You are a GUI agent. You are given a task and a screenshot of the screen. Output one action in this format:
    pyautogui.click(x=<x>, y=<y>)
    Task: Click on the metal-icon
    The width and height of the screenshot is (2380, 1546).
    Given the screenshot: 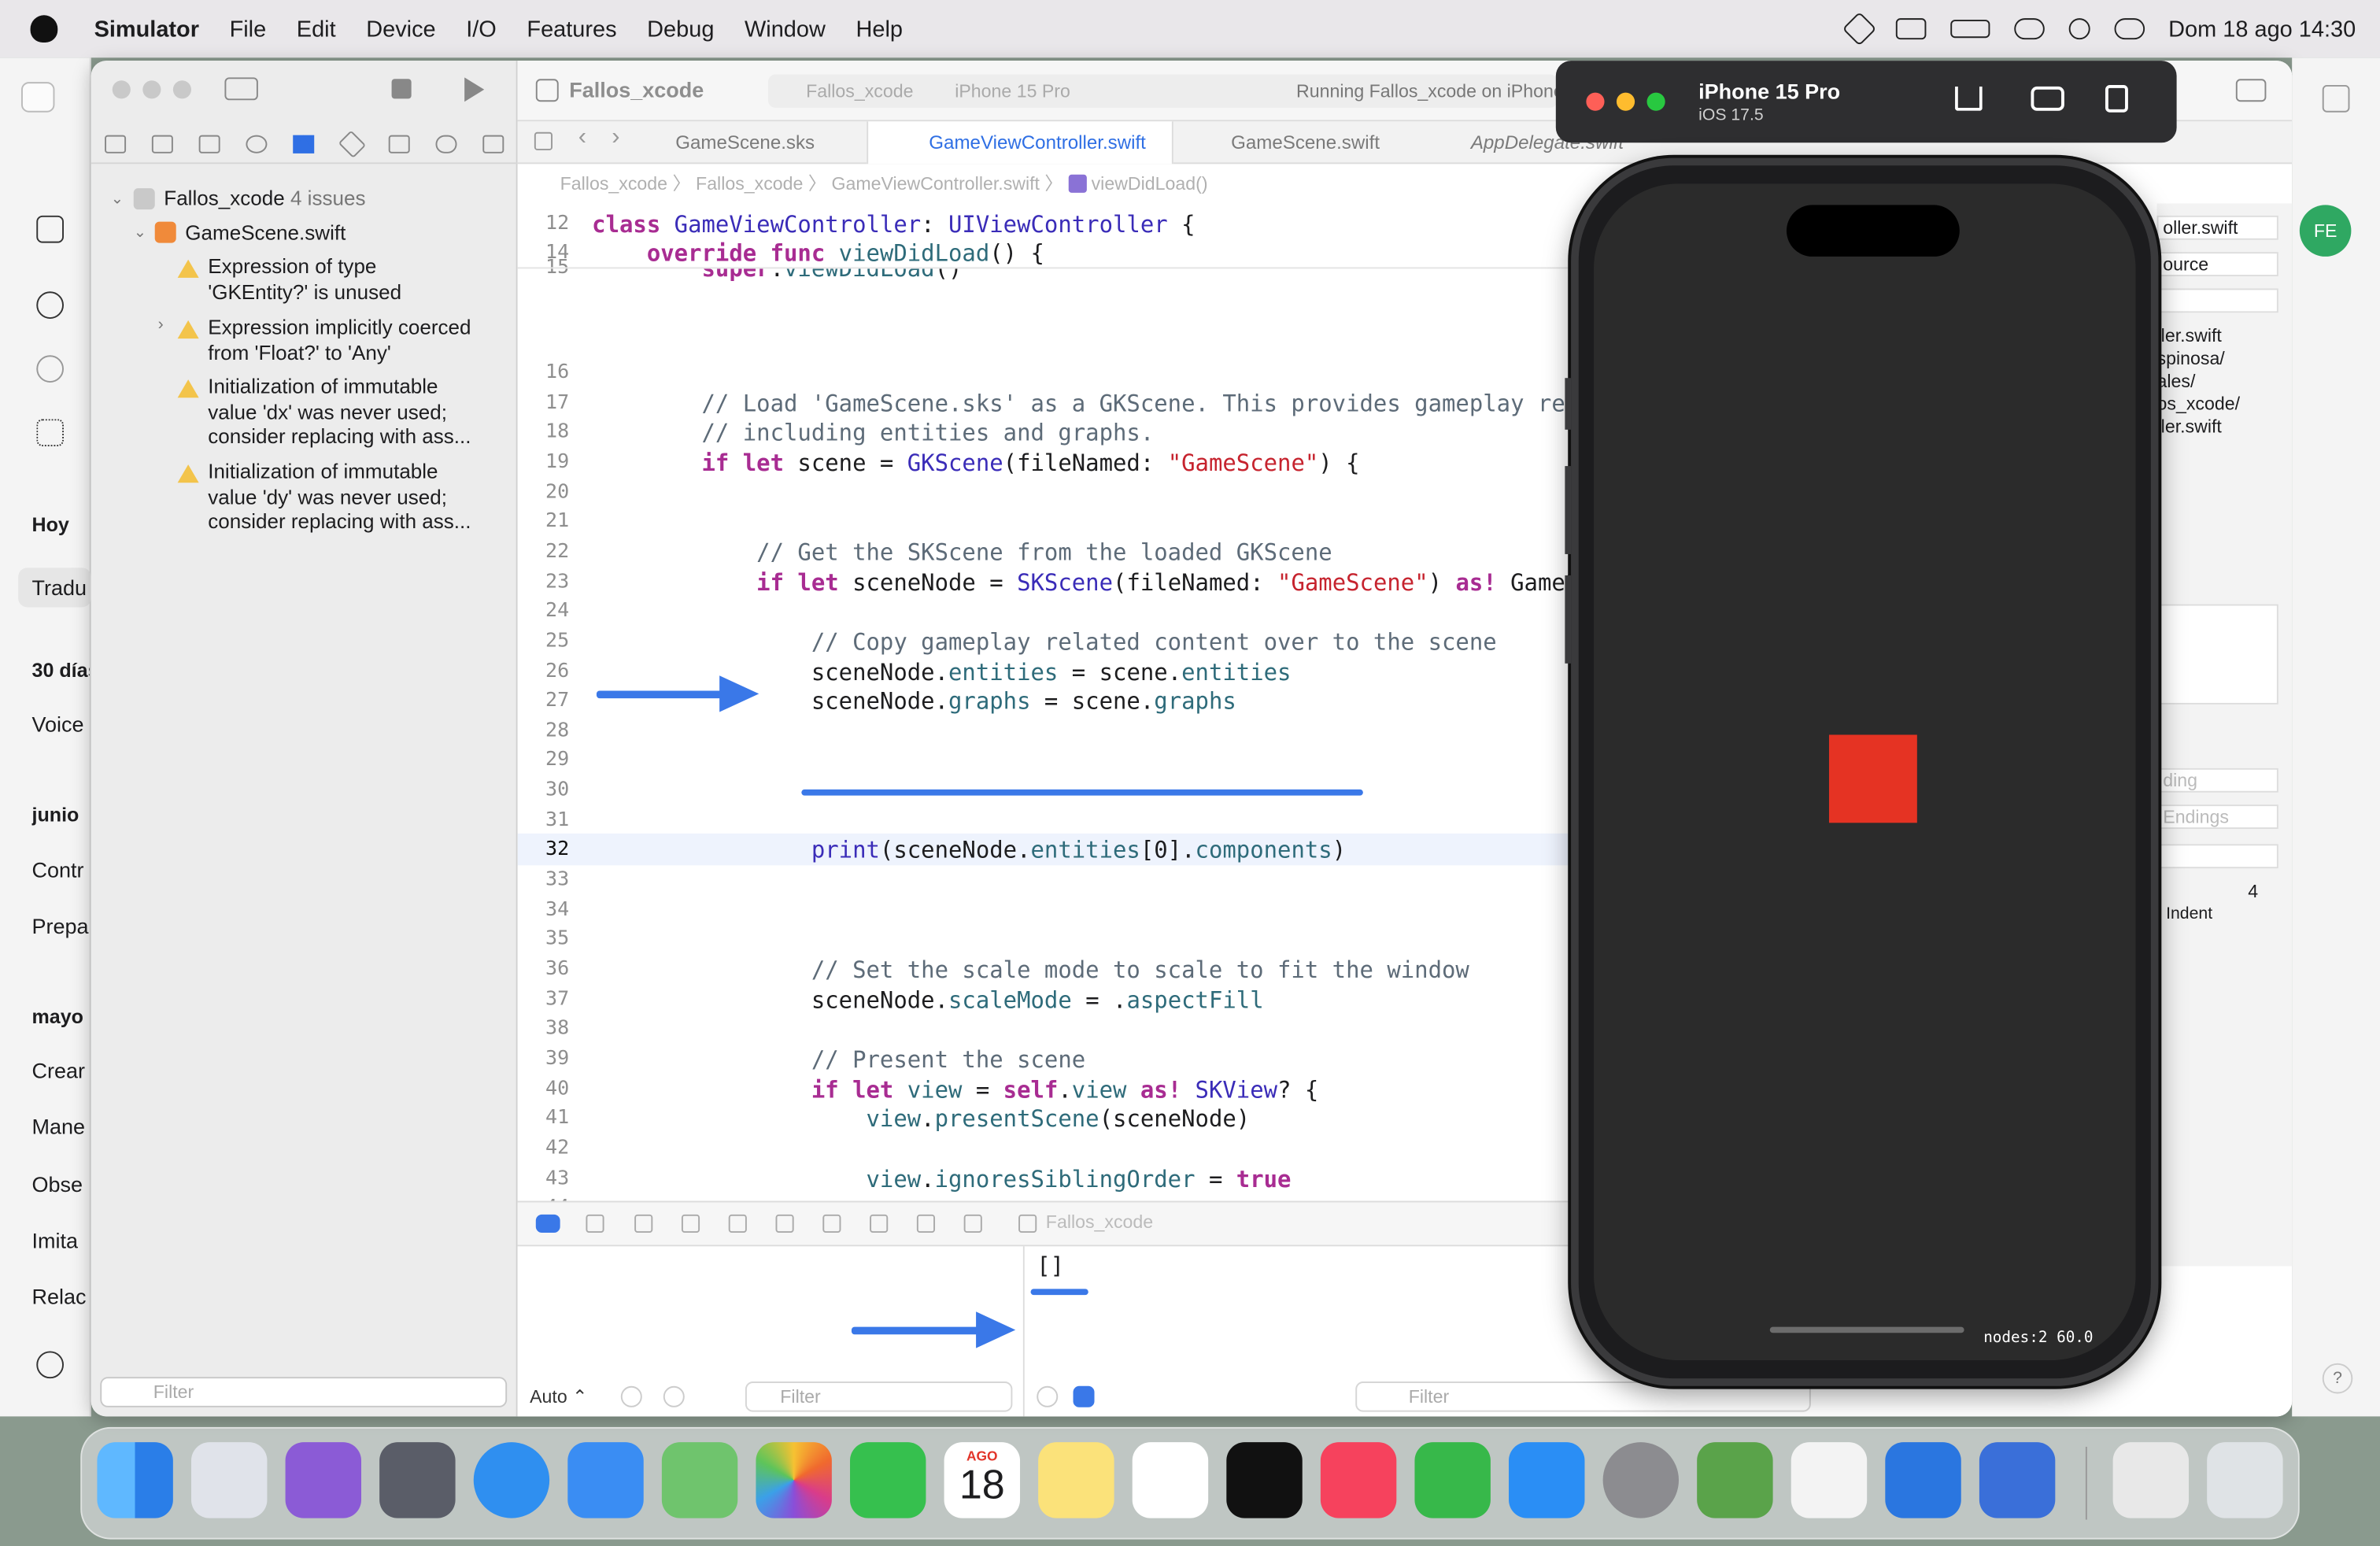 What is the action you would take?
    pyautogui.click(x=972, y=1223)
    